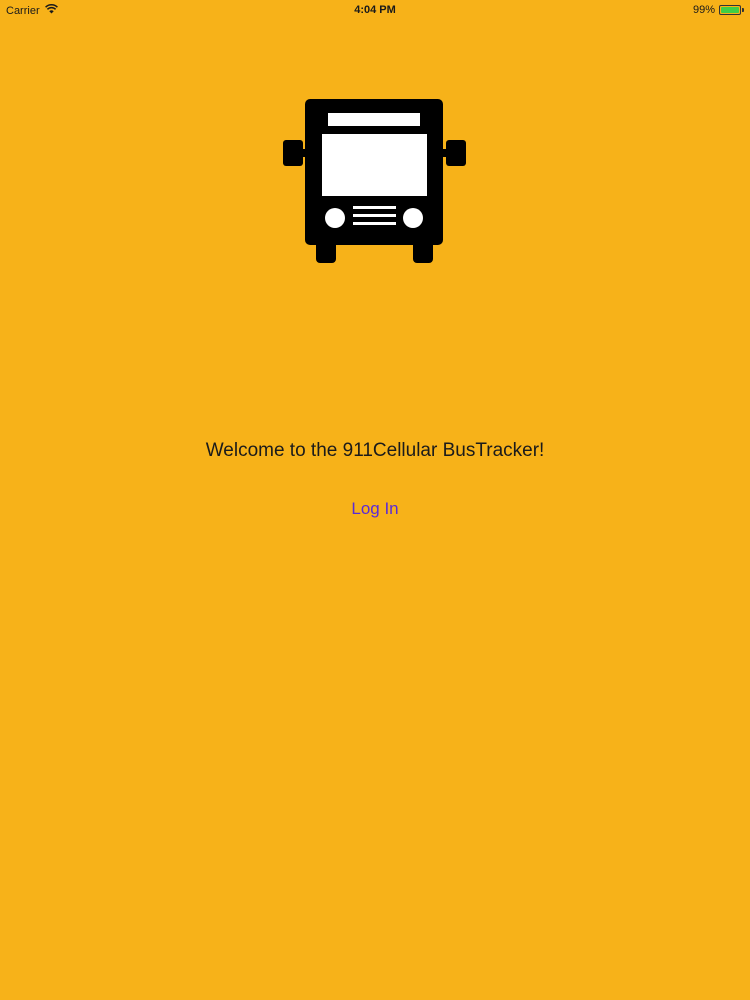  What do you see at coordinates (375, 450) in the screenshot?
I see `welcome-text: Welcome to the 911Cellular BusTracker!` at bounding box center [375, 450].